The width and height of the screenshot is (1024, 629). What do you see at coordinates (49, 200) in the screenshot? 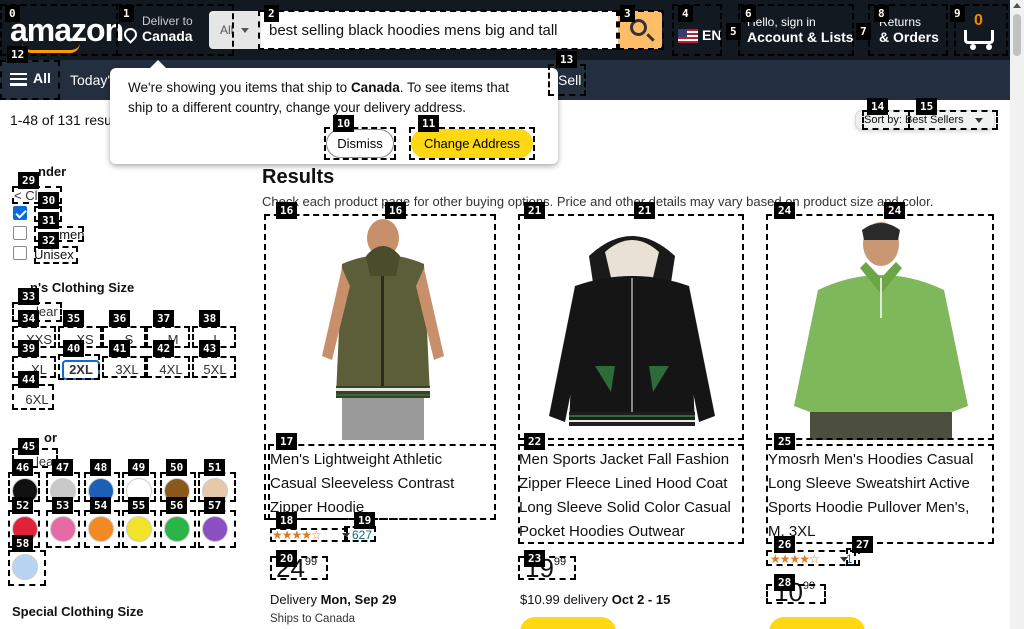
I see `annotation-marker: 30` at bounding box center [49, 200].